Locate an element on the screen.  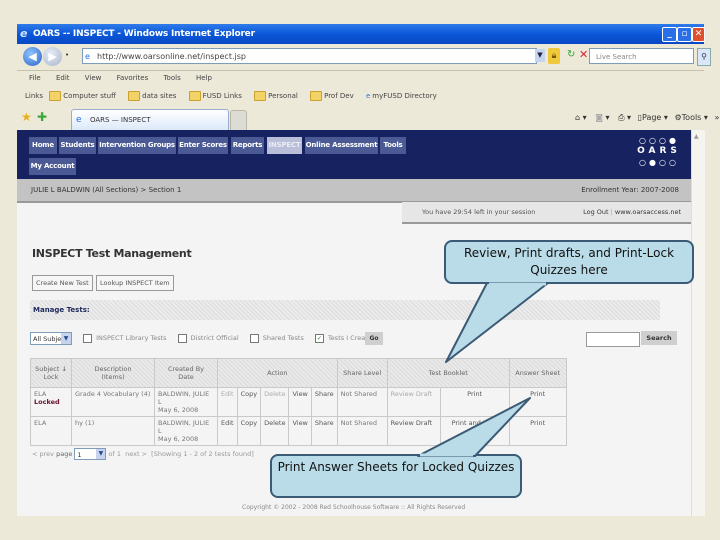
nav-tools: Tools is located at coordinates (393, 145).